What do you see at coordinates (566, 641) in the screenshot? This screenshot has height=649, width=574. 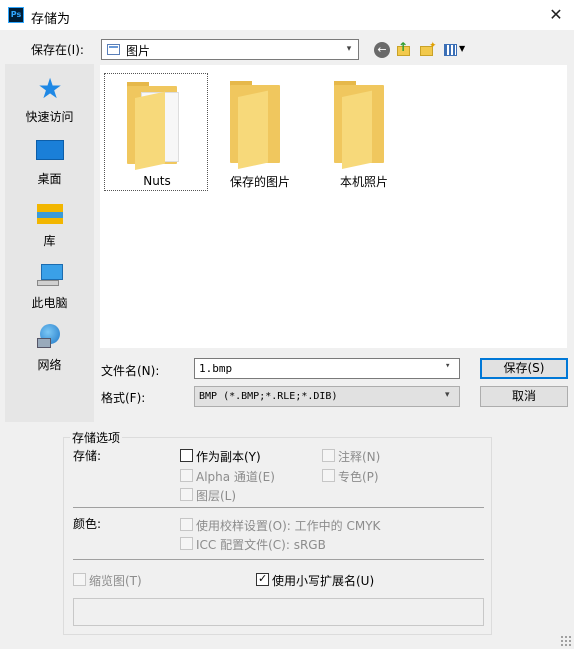 I see `resize-grip-icon` at bounding box center [566, 641].